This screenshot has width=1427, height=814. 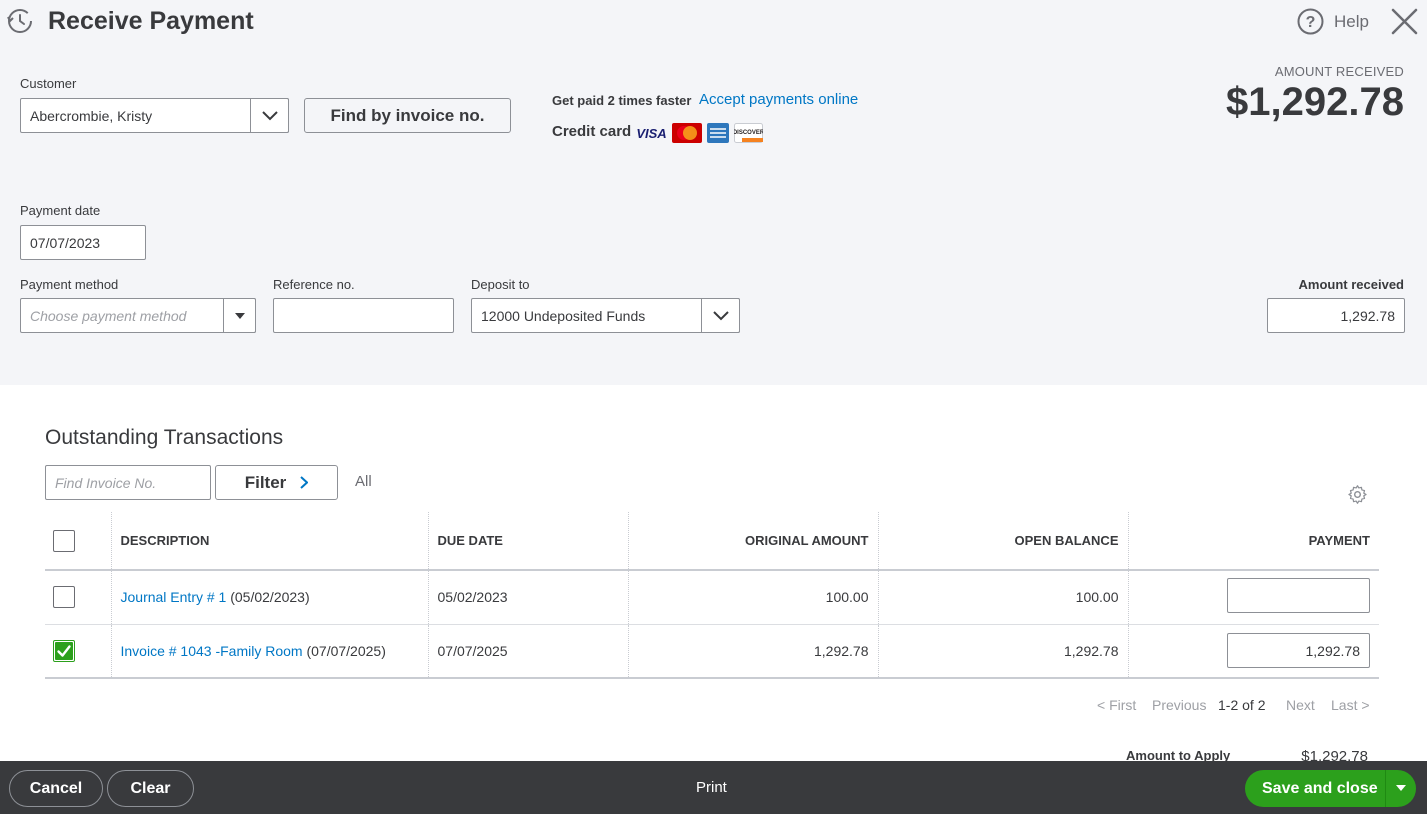 I want to click on description-cell: Invoice # 1043 -Family Room (07/07/2025), so click(x=269, y=651).